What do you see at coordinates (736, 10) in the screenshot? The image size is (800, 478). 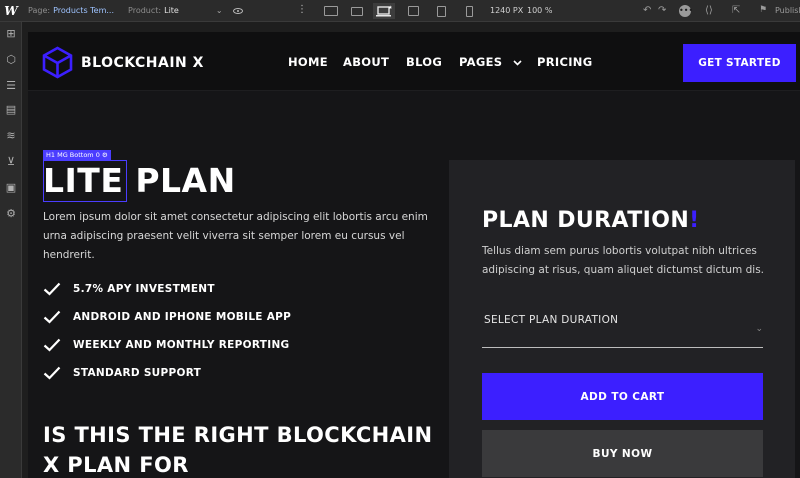 I see `export-icon: ⇱` at bounding box center [736, 10].